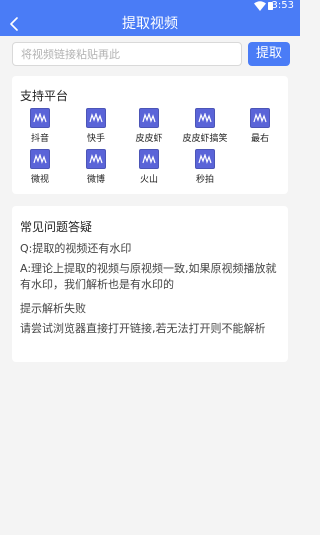  I want to click on platform-item: 抖音, so click(40, 127).